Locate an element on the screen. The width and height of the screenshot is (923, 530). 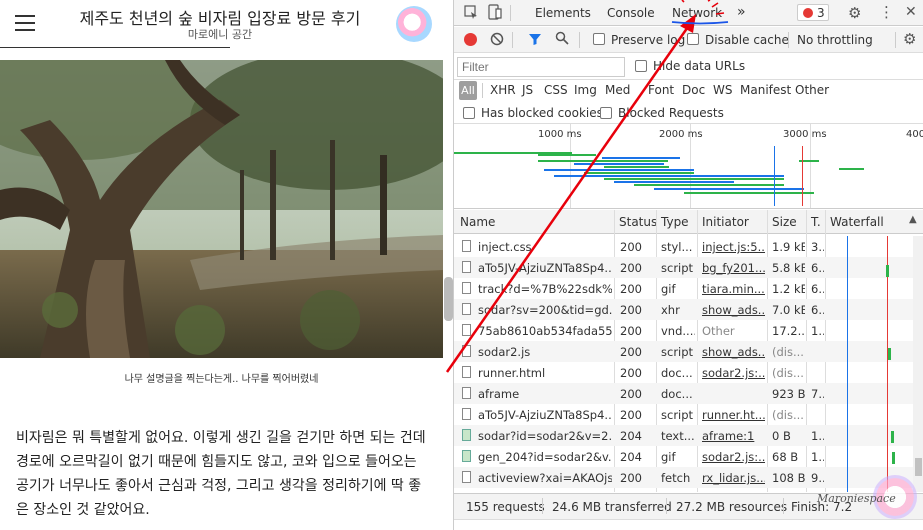
request-type: script is located at coordinates (677, 268).